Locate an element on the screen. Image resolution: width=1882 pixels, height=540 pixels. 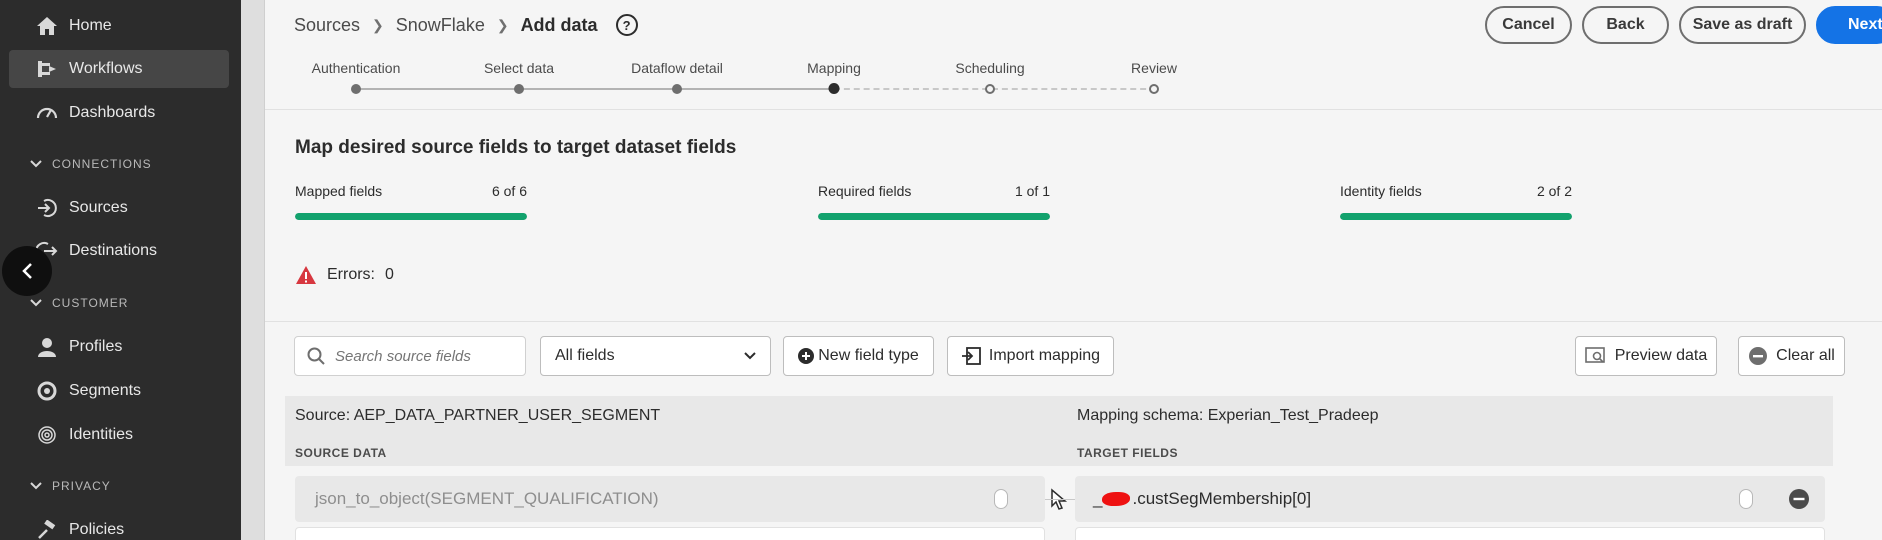
clear-all-button: Clear all is located at coordinates (1791, 356).